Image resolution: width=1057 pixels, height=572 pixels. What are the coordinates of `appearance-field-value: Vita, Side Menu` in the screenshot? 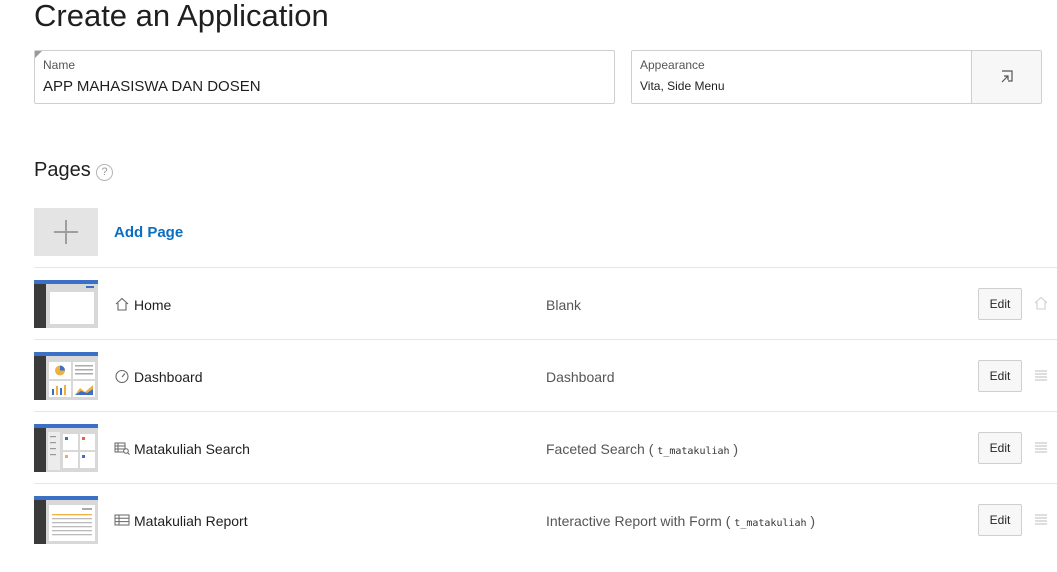 It's located at (682, 86).